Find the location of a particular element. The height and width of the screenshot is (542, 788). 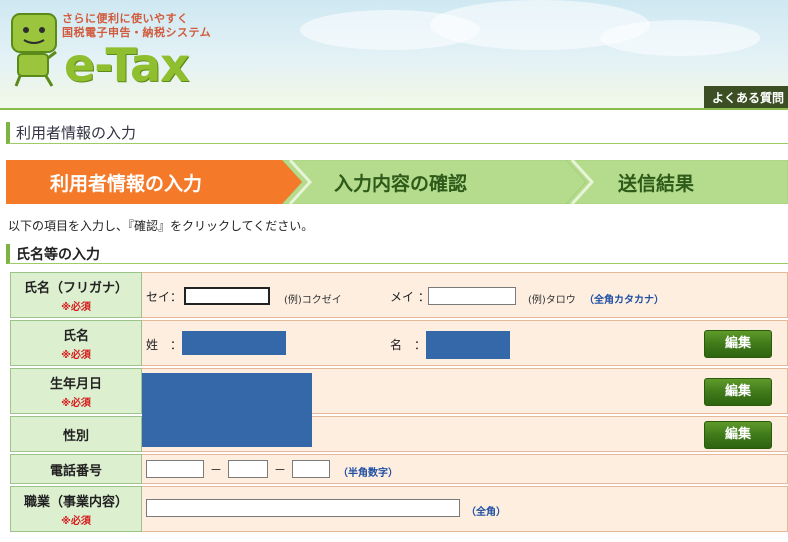

label-dob: 生年月日 ※必須 is located at coordinates (76, 391).